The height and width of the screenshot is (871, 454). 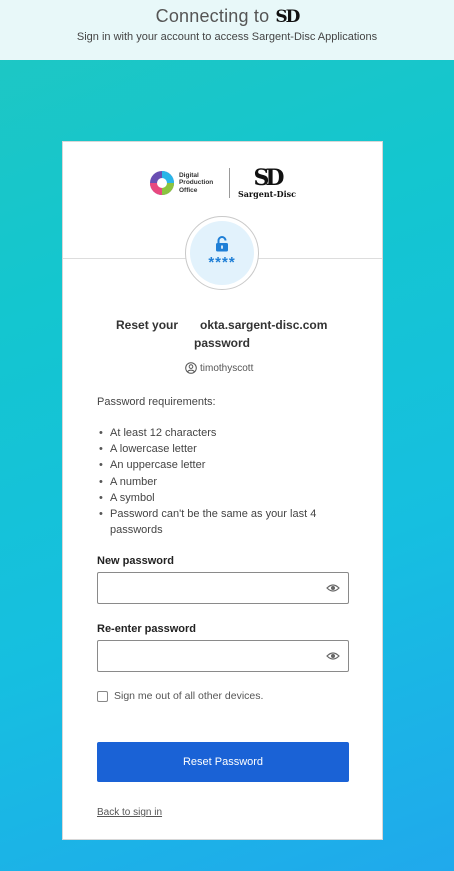 I want to click on username-display: timothyscott, so click(x=219, y=368).